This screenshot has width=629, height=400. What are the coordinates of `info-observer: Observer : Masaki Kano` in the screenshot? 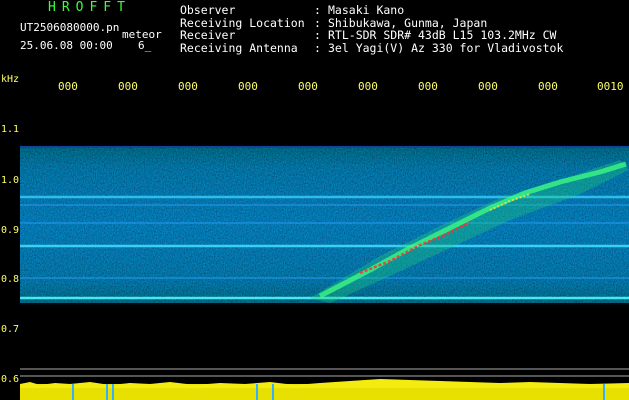 It's located at (292, 10).